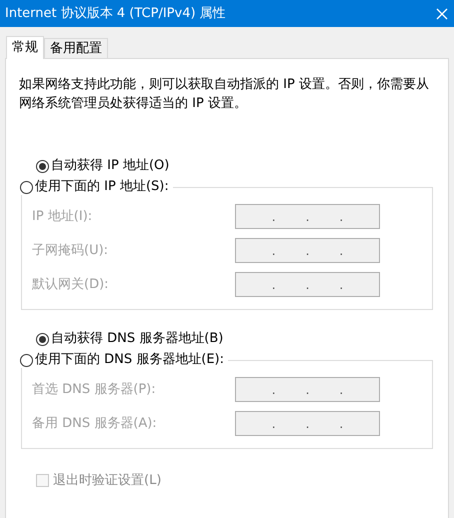  Describe the element at coordinates (224, 94) in the screenshot. I see `description-text: 如果网络支持此功能，则可以获取自动指派的 IP 设置。否则，你需要从网络系统管理员处获得适当的 IP 设置。` at that location.